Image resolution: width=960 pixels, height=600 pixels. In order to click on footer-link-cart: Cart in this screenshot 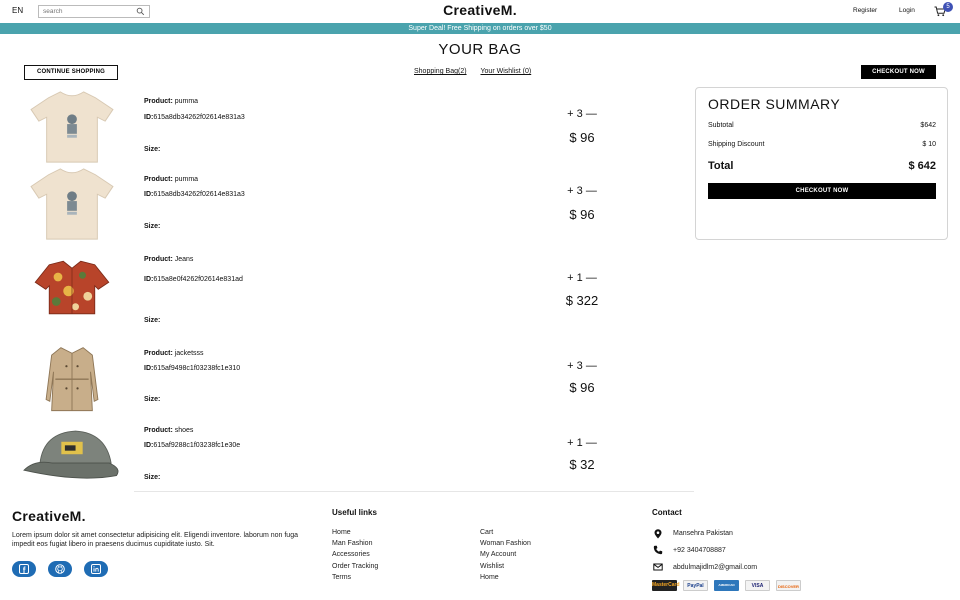, I will do `click(486, 532)`.